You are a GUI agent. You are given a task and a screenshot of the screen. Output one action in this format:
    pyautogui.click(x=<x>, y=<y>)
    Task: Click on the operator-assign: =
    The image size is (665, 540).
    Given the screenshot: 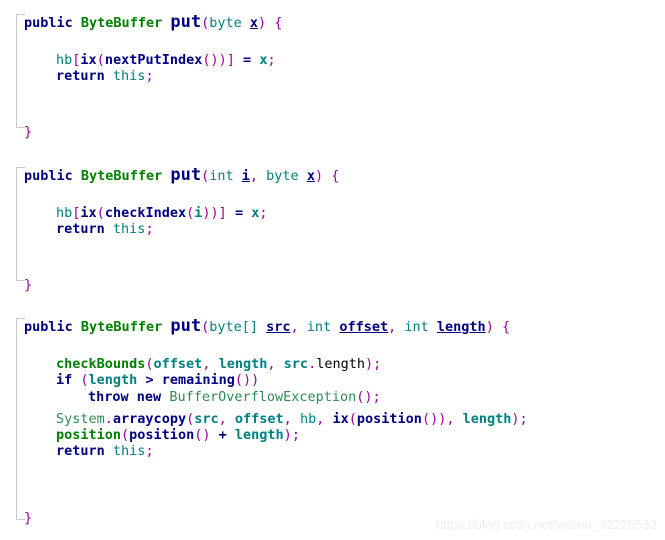 What is the action you would take?
    pyautogui.click(x=247, y=60)
    